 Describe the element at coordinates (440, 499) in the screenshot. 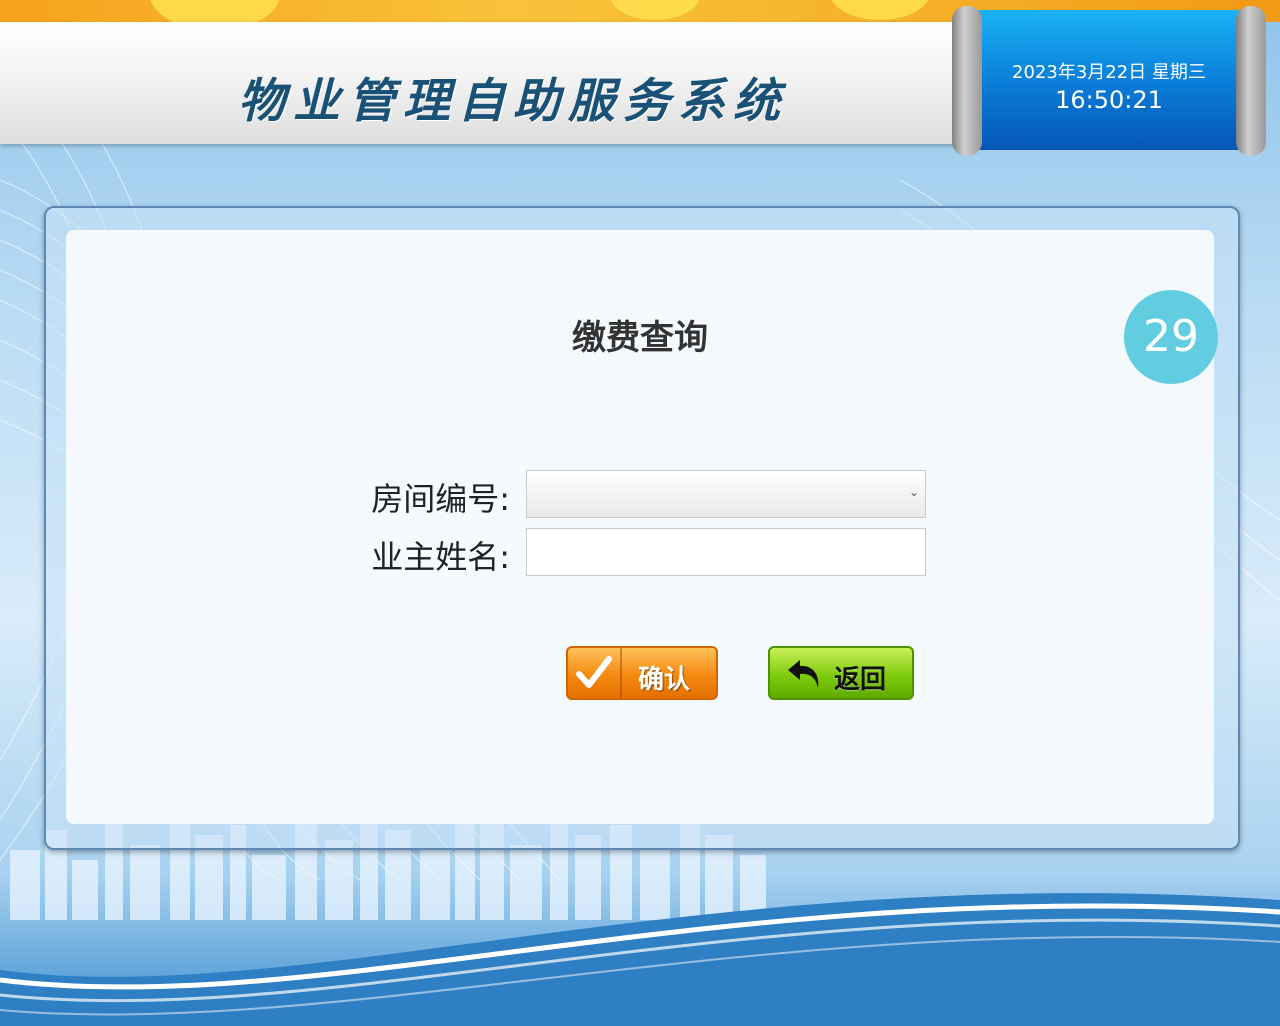

I see `room-number-label: 房间编号:` at that location.